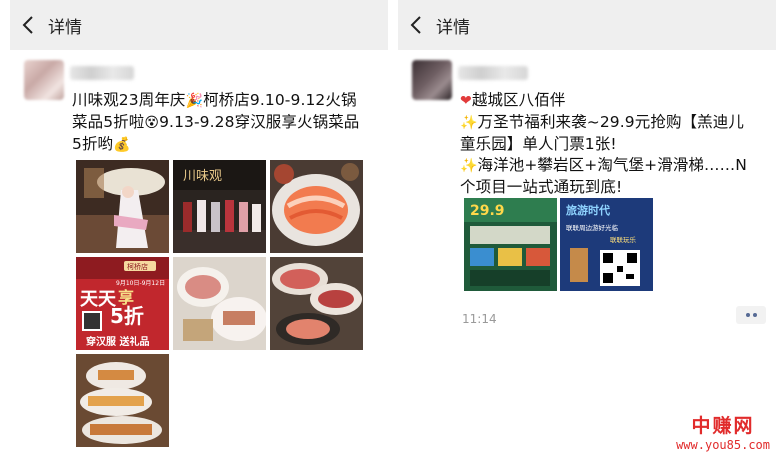 This screenshot has width=776, height=458. What do you see at coordinates (117, 341) in the screenshot?
I see `poster-footer: 穿汉服 送礼品` at bounding box center [117, 341].